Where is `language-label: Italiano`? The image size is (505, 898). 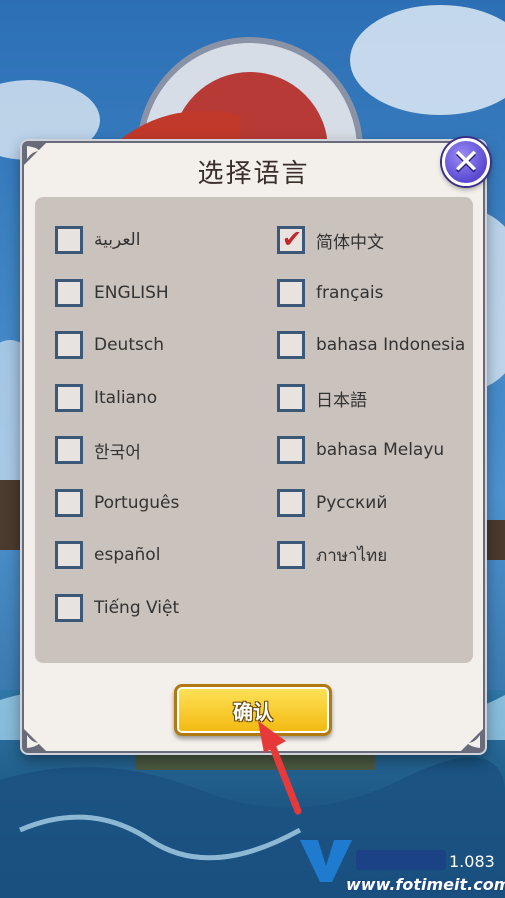 language-label: Italiano is located at coordinates (126, 398).